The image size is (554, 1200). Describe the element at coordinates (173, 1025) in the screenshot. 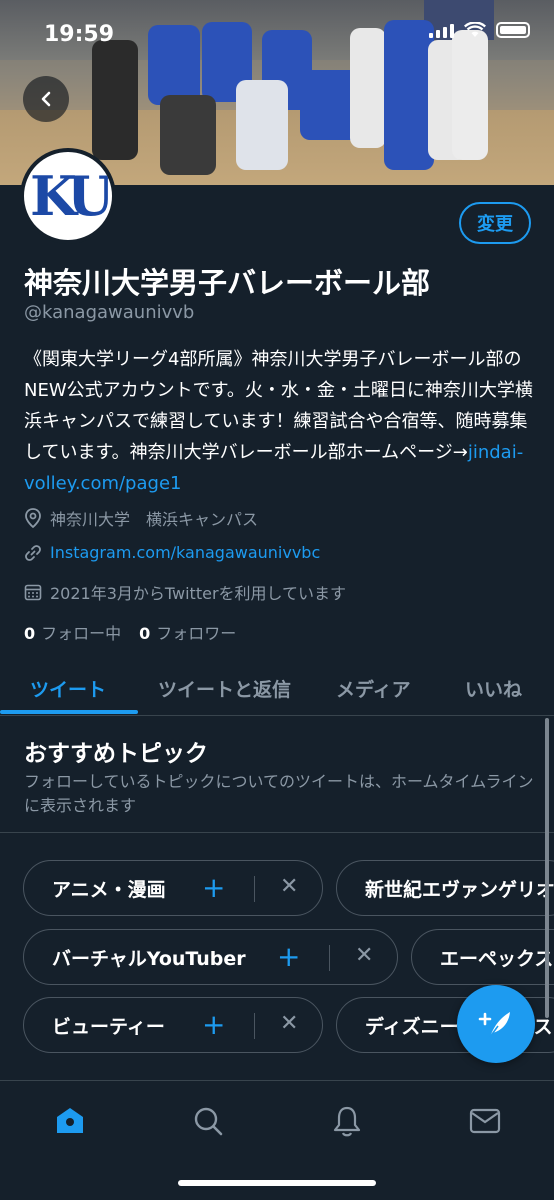

I see `topic-chip: ビューティー + ✕` at that location.